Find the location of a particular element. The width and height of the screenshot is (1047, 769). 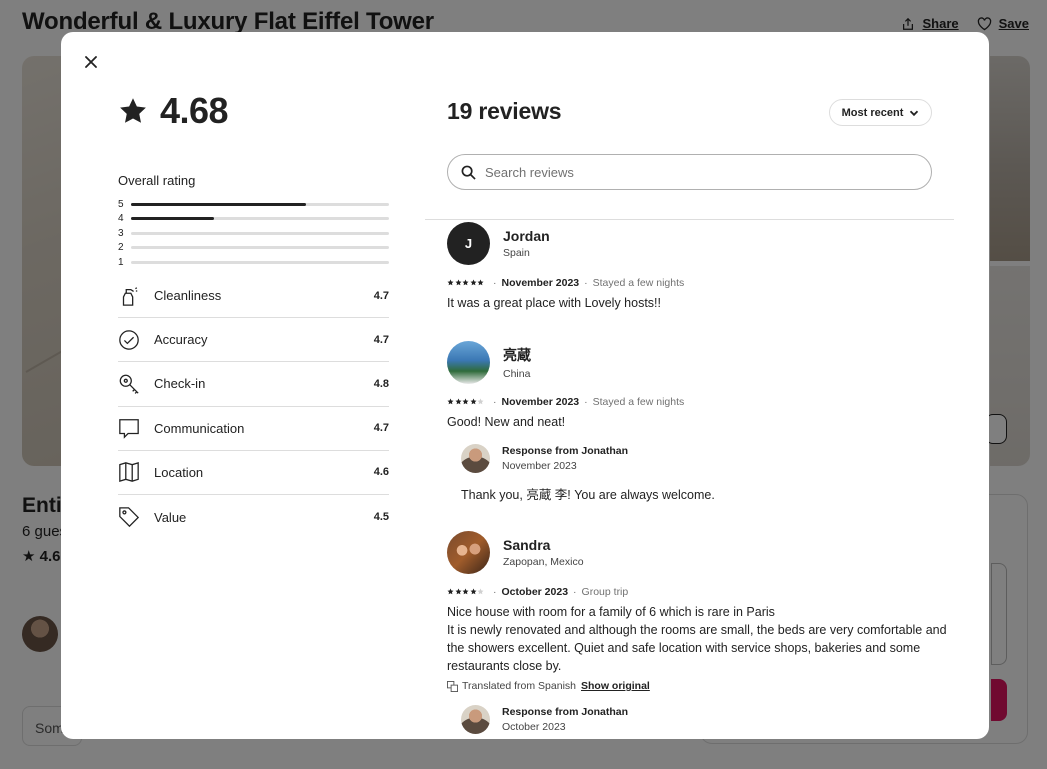

distribution-row: 4 is located at coordinates (253, 219).